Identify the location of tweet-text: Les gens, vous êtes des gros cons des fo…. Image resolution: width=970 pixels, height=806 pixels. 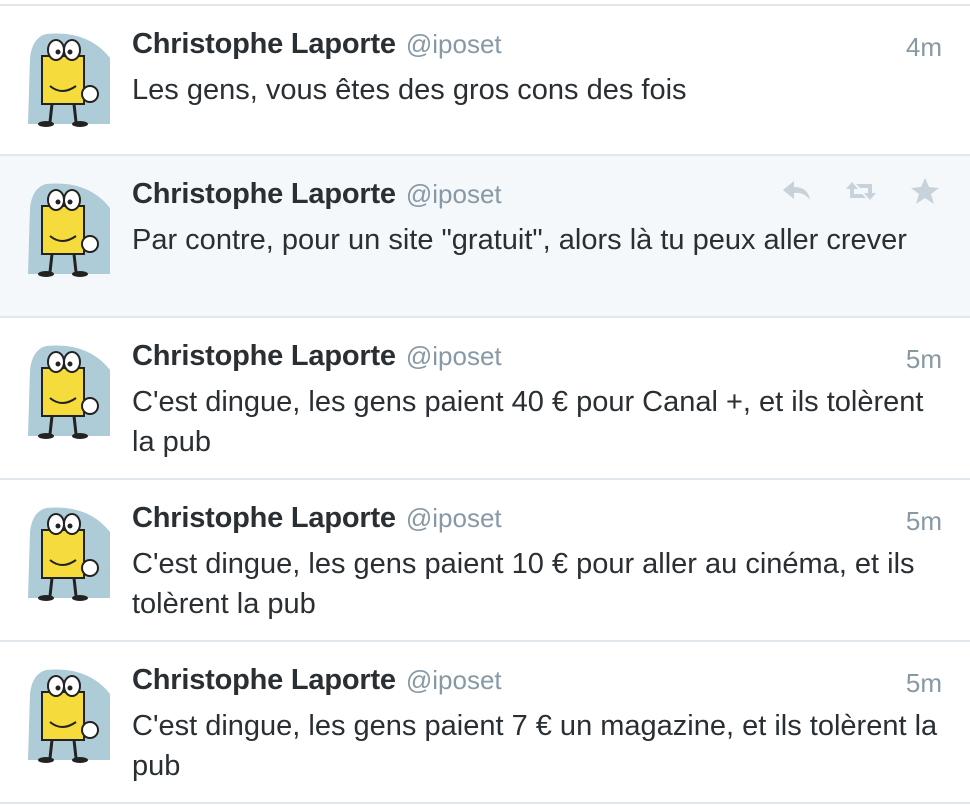
(409, 90).